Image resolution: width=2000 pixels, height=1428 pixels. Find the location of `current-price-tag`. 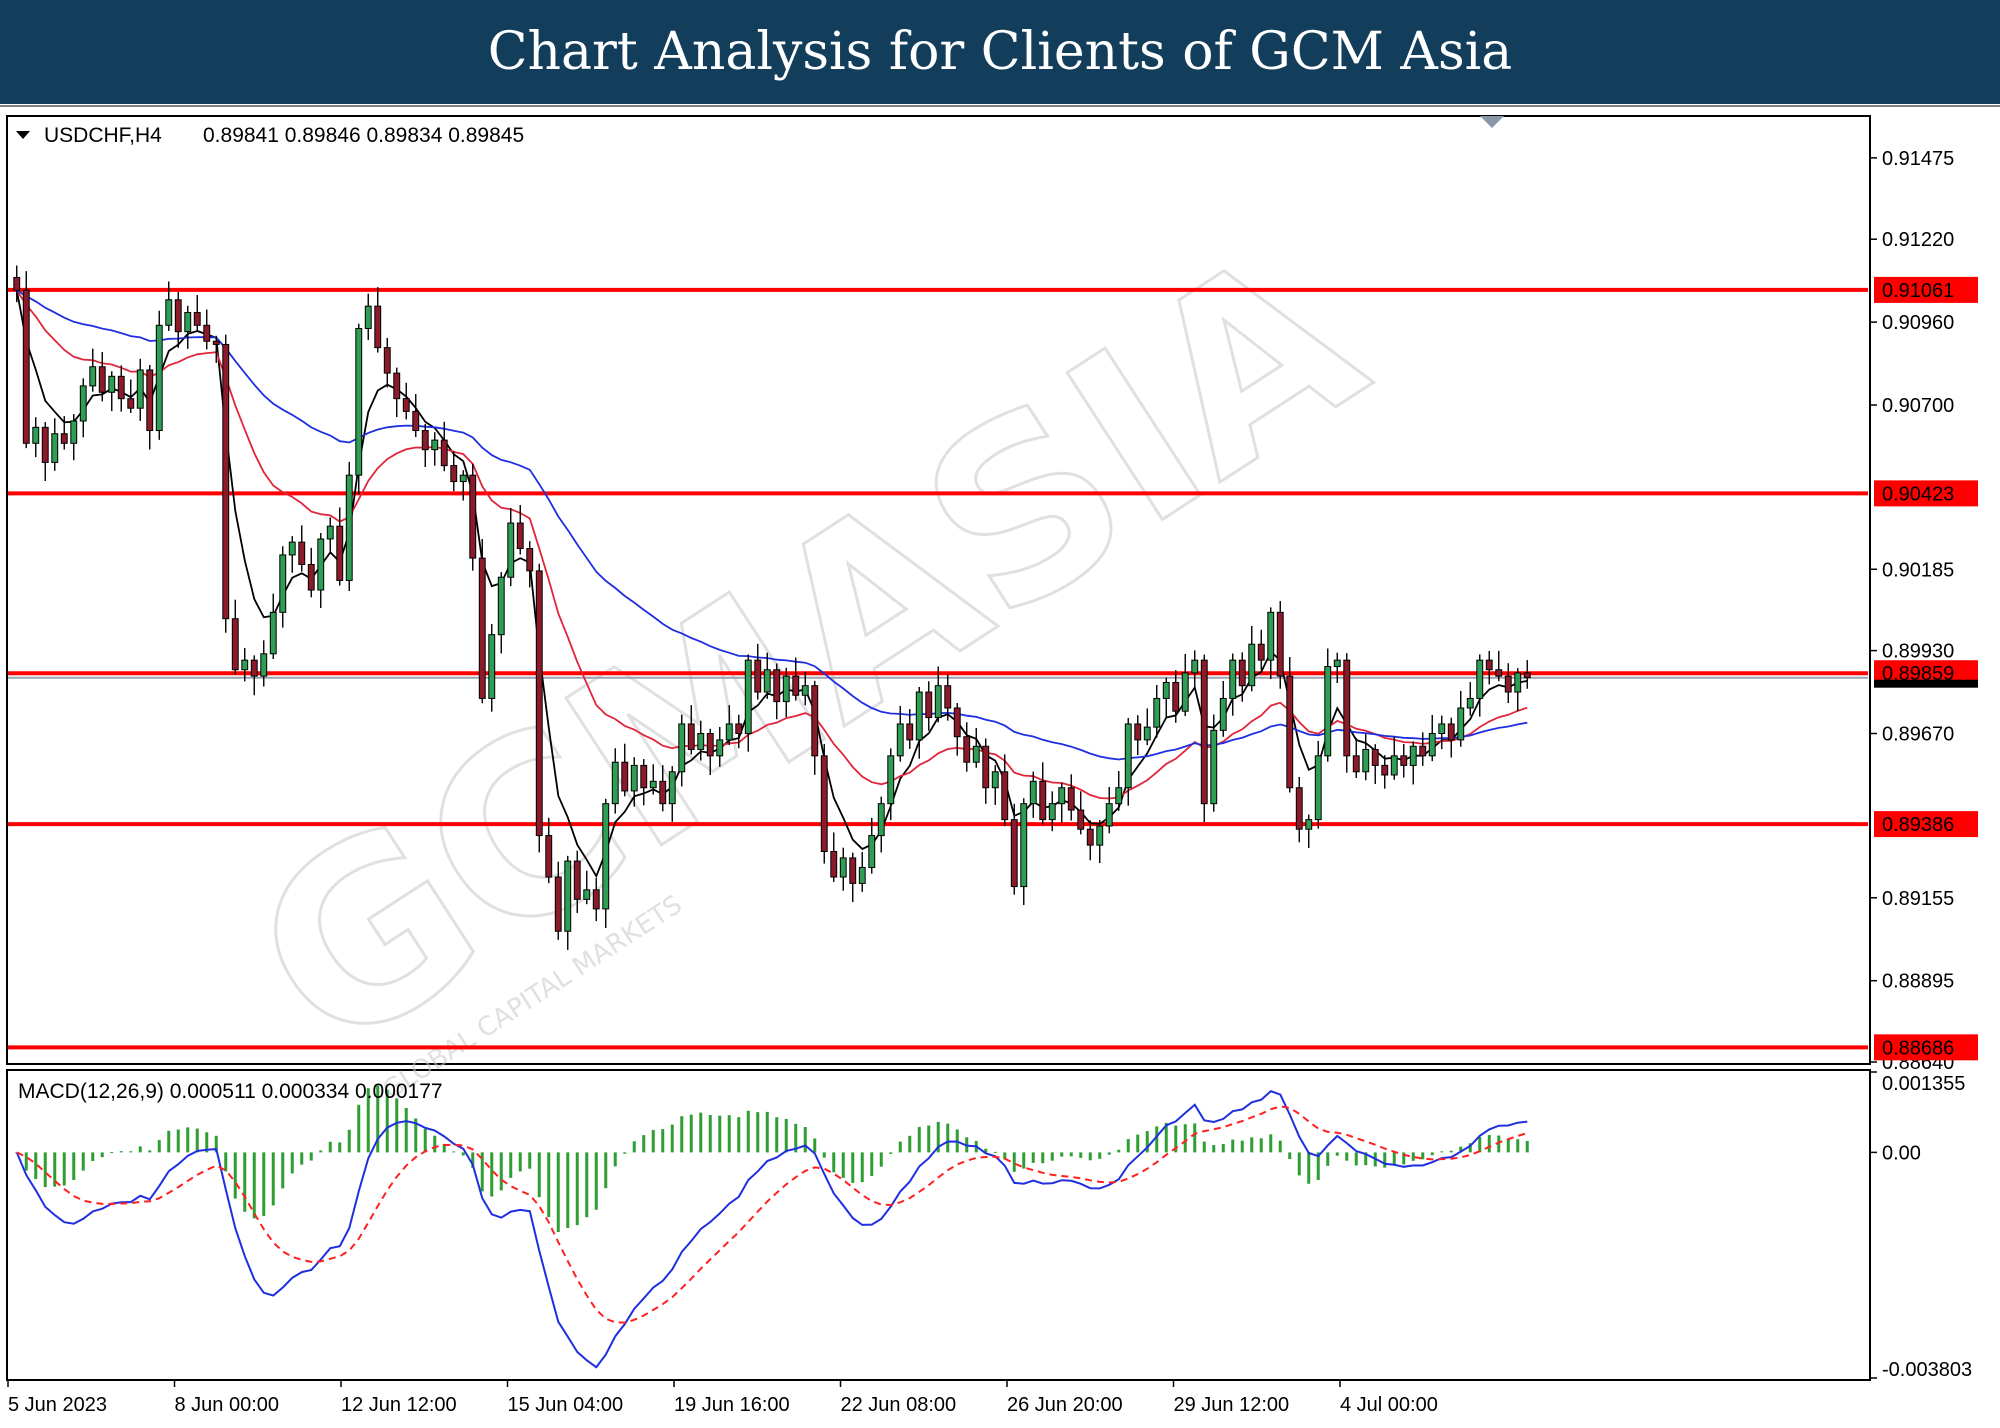

current-price-tag is located at coordinates (1926, 683).